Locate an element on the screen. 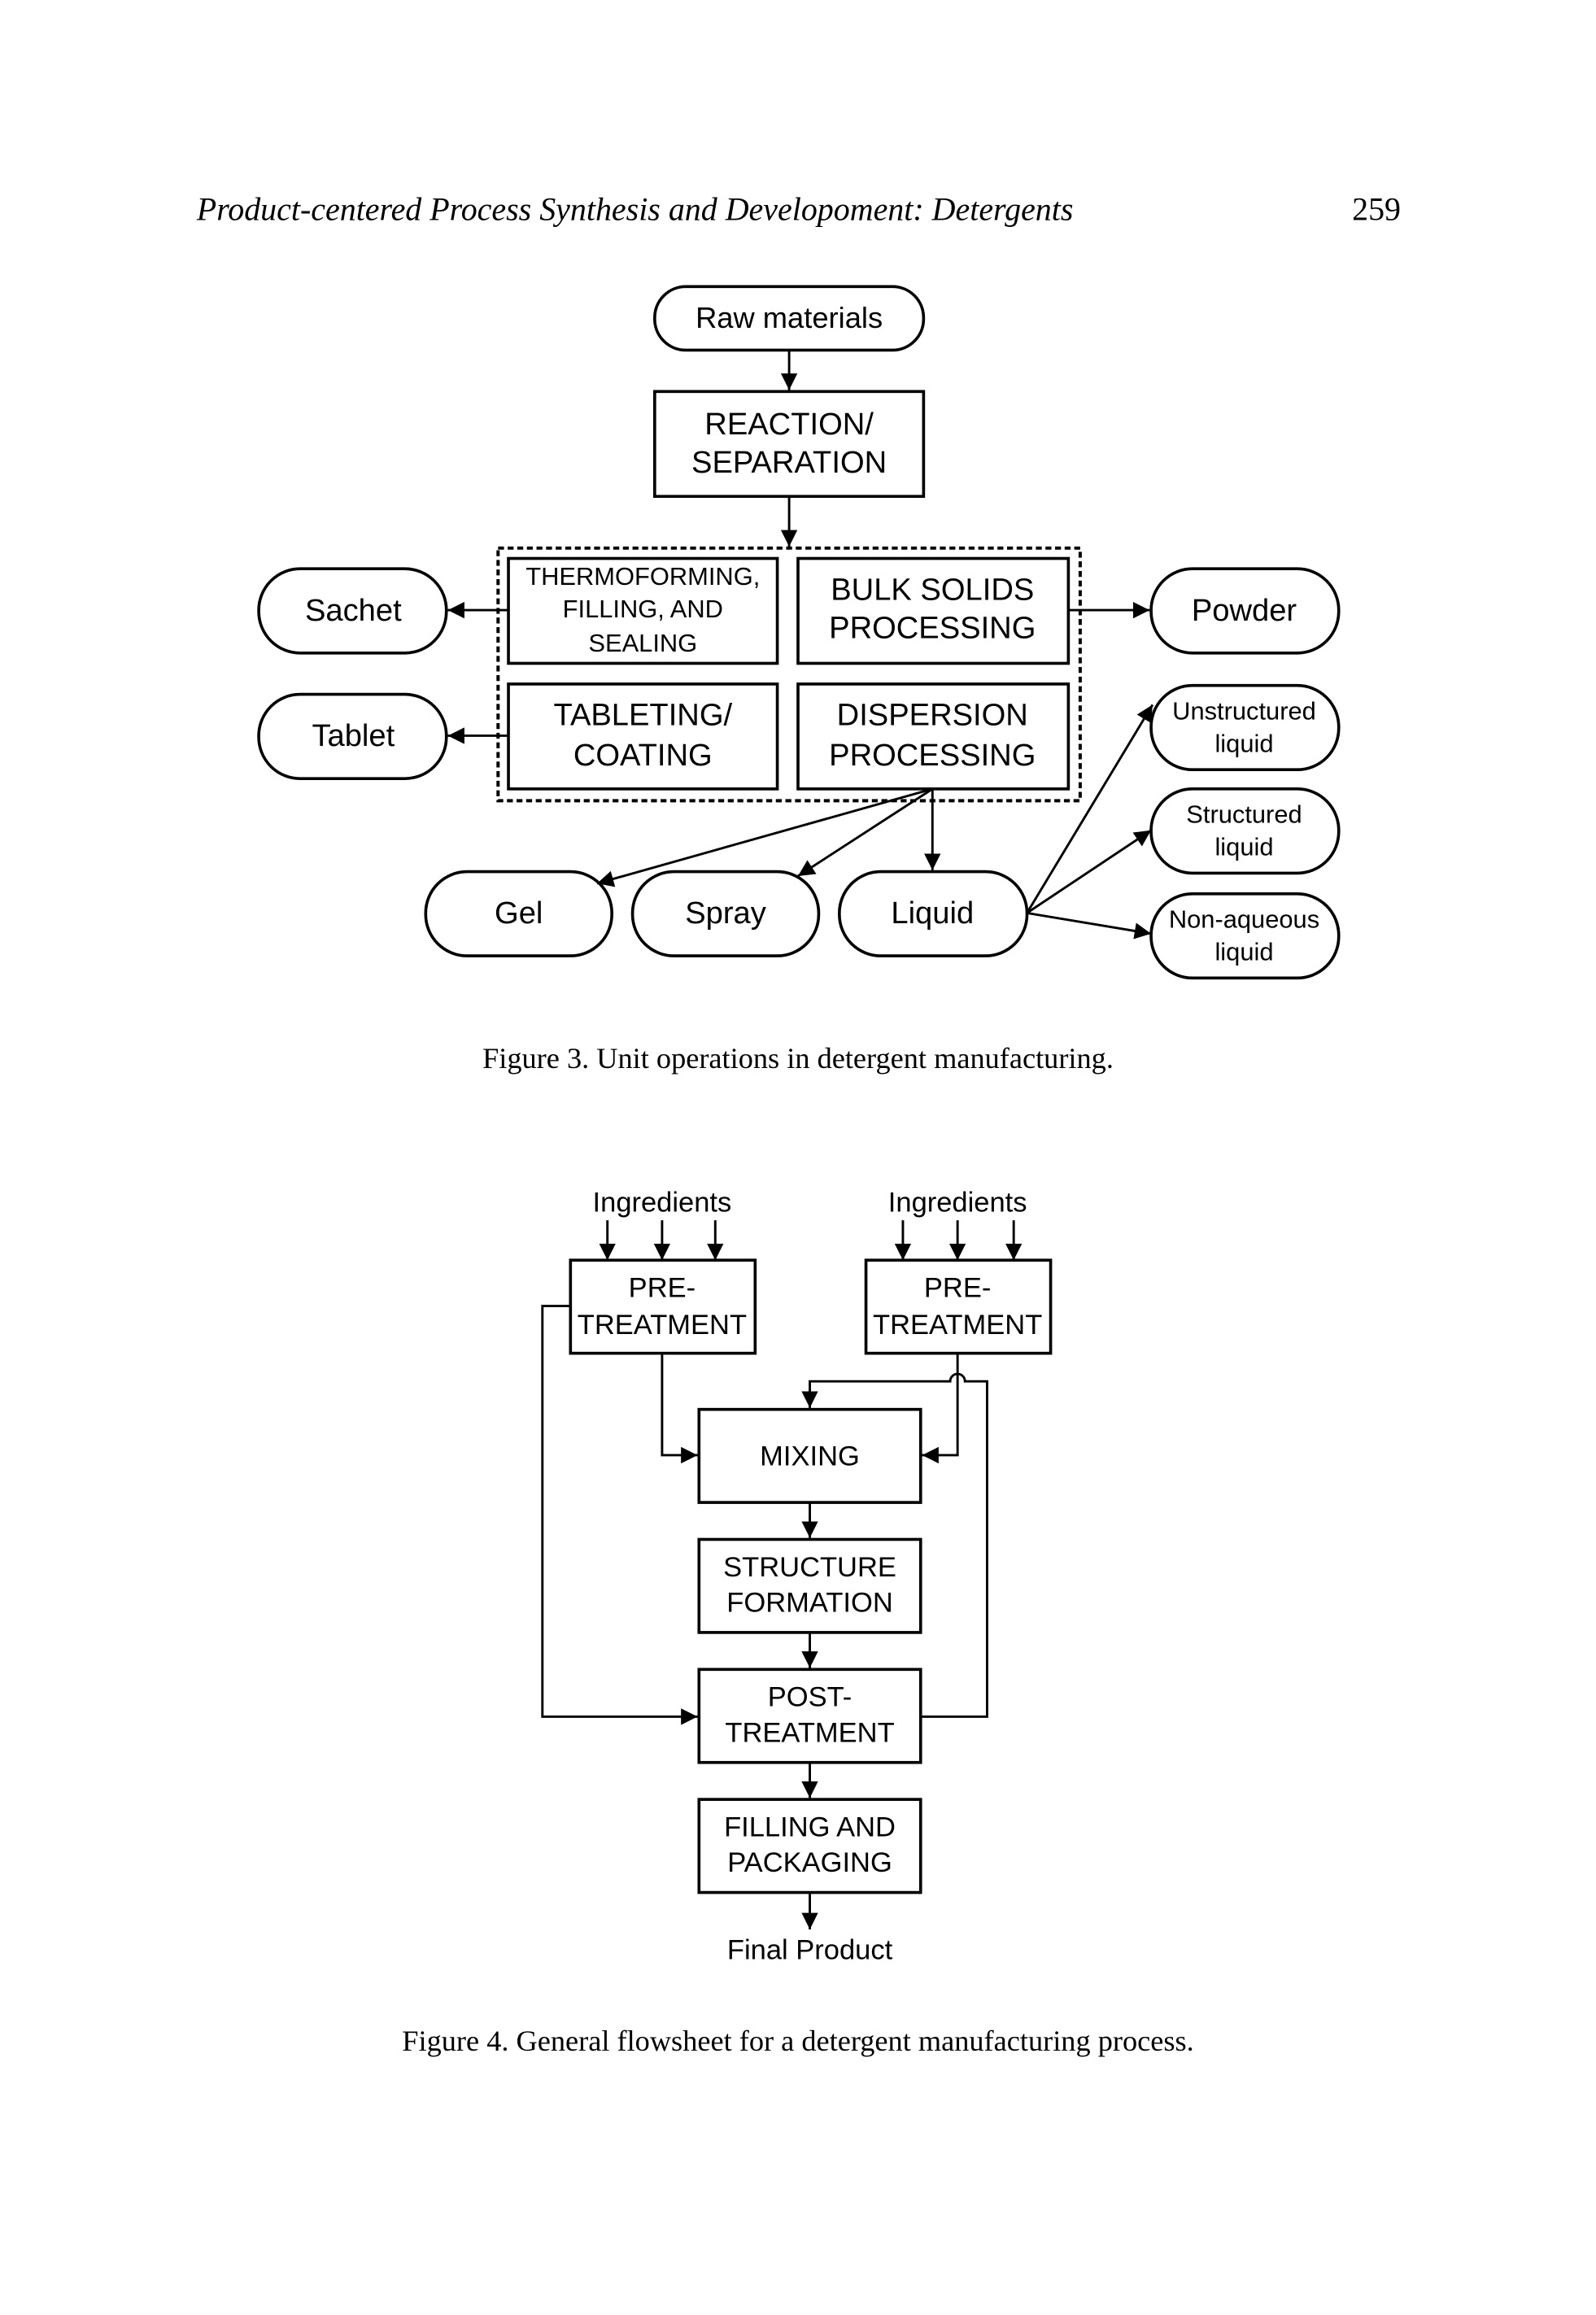  node-spray: Spray is located at coordinates (725, 913).